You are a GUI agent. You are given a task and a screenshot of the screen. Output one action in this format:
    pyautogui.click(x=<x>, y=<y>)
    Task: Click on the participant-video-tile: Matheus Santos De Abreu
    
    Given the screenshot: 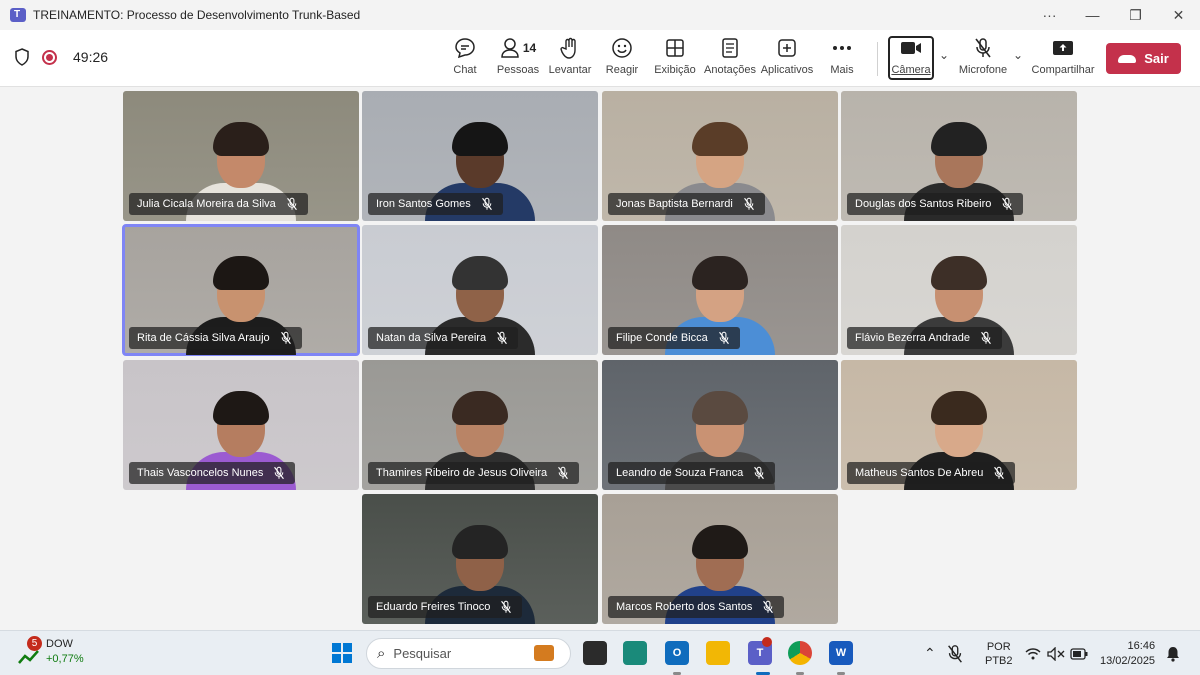 What is the action you would take?
    pyautogui.click(x=959, y=425)
    